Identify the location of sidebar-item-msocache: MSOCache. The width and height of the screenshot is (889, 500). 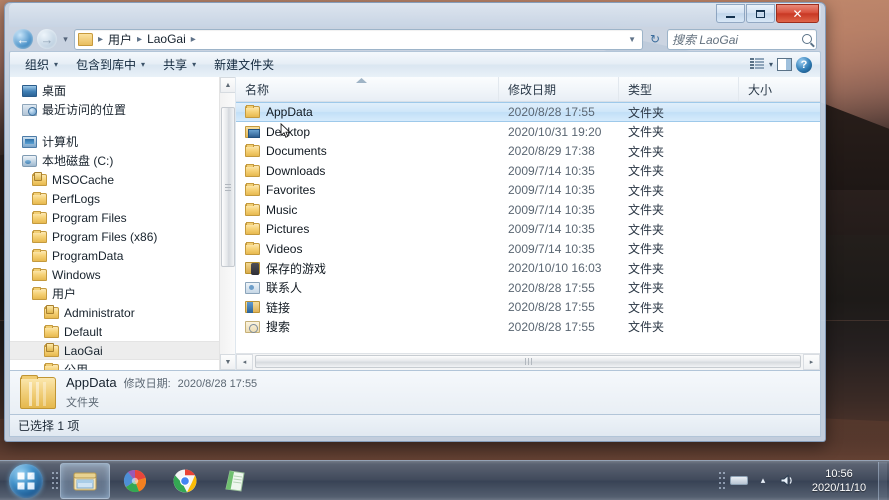
(122, 179).